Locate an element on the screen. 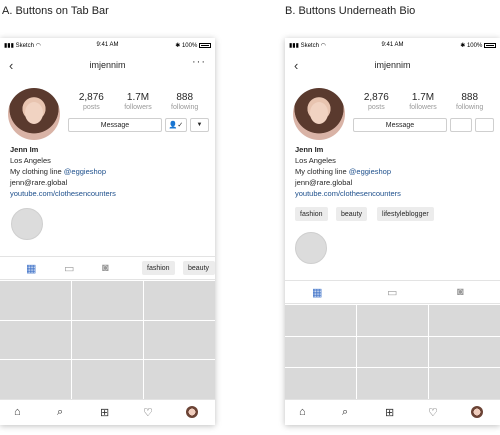  profile-buttons: Message 👤✓ ▼ is located at coordinates (138, 125).